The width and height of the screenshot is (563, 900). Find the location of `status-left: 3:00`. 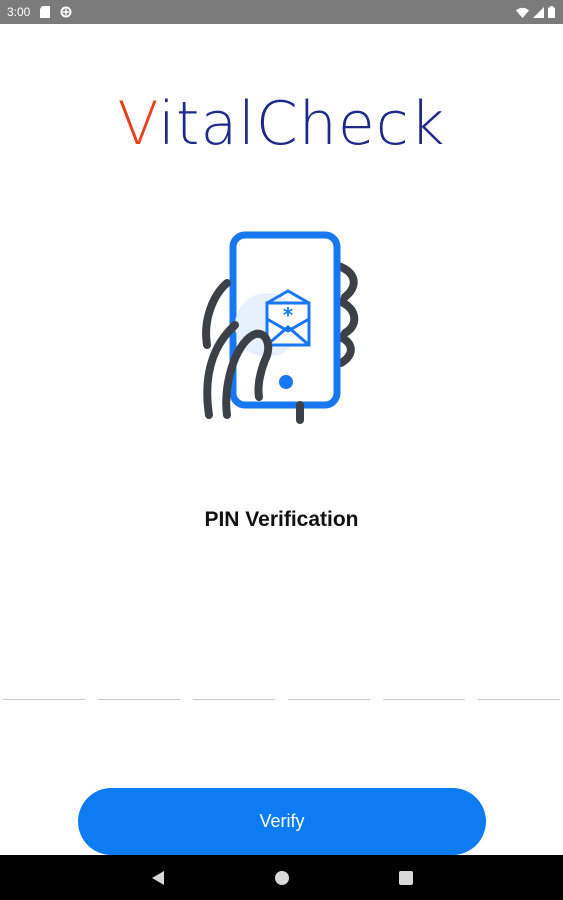

status-left: 3:00 is located at coordinates (39, 12).